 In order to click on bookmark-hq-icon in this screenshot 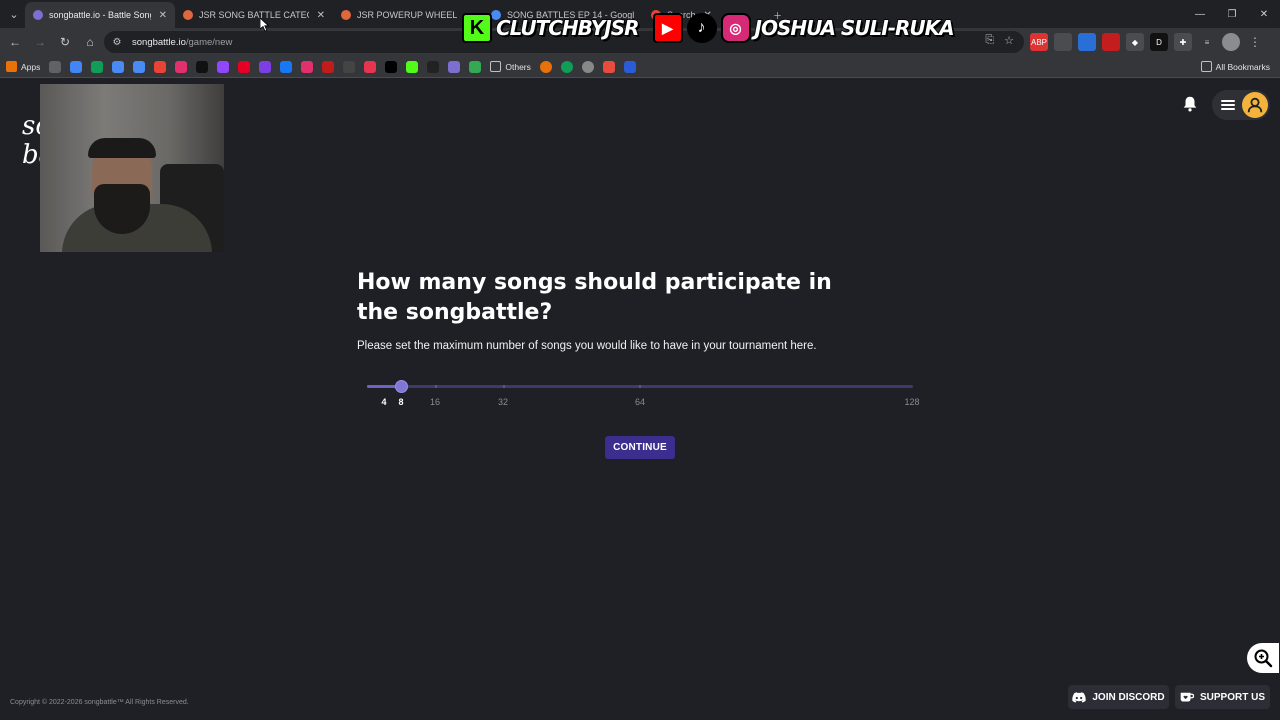, I will do `click(349, 66)`.